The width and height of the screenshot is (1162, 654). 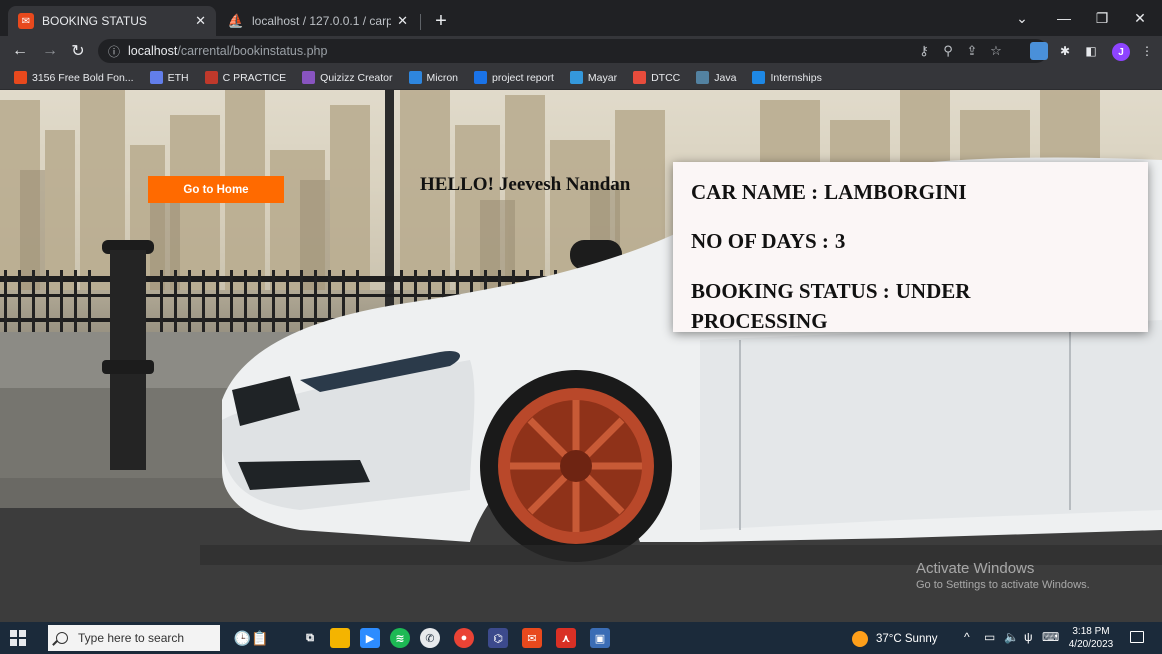 What do you see at coordinates (1028, 637) in the screenshot?
I see `language-icon: ψ` at bounding box center [1028, 637].